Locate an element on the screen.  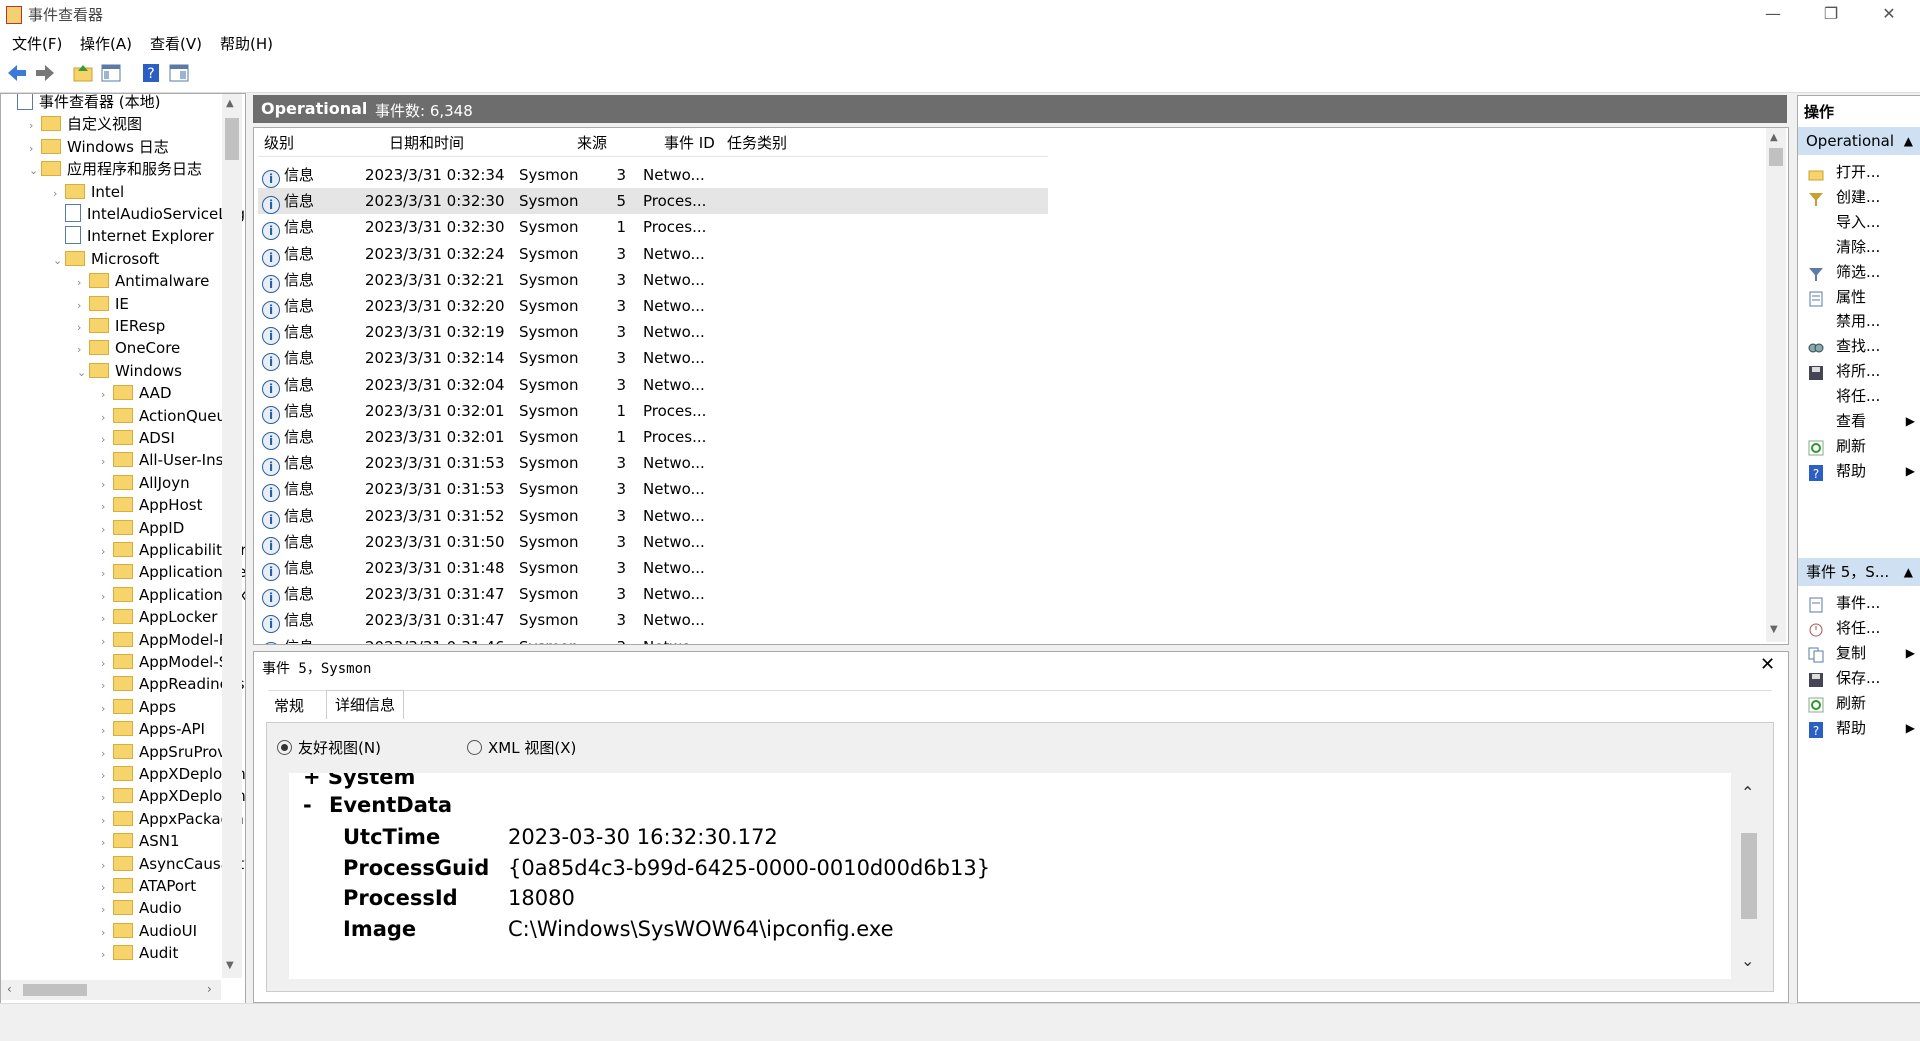
tree-item: › AllJoyn is located at coordinates (145, 483).